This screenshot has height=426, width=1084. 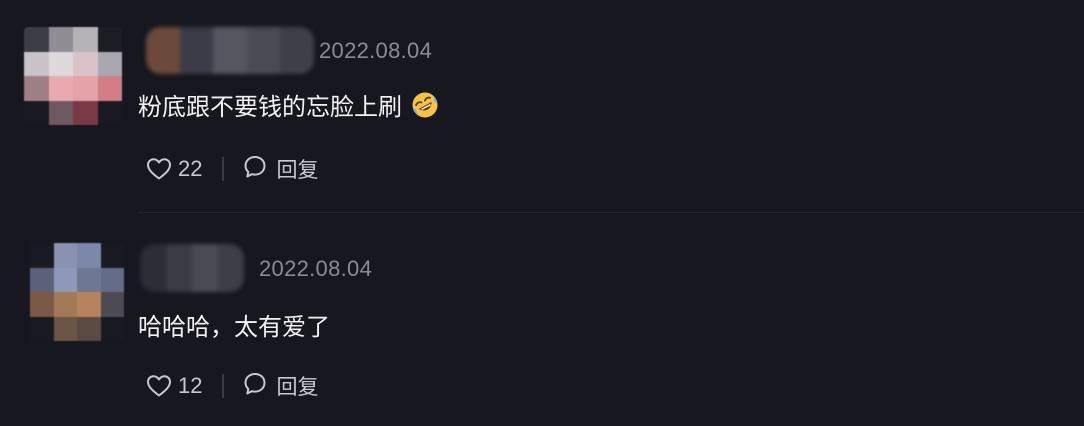 I want to click on like-count: 22, so click(x=190, y=168).